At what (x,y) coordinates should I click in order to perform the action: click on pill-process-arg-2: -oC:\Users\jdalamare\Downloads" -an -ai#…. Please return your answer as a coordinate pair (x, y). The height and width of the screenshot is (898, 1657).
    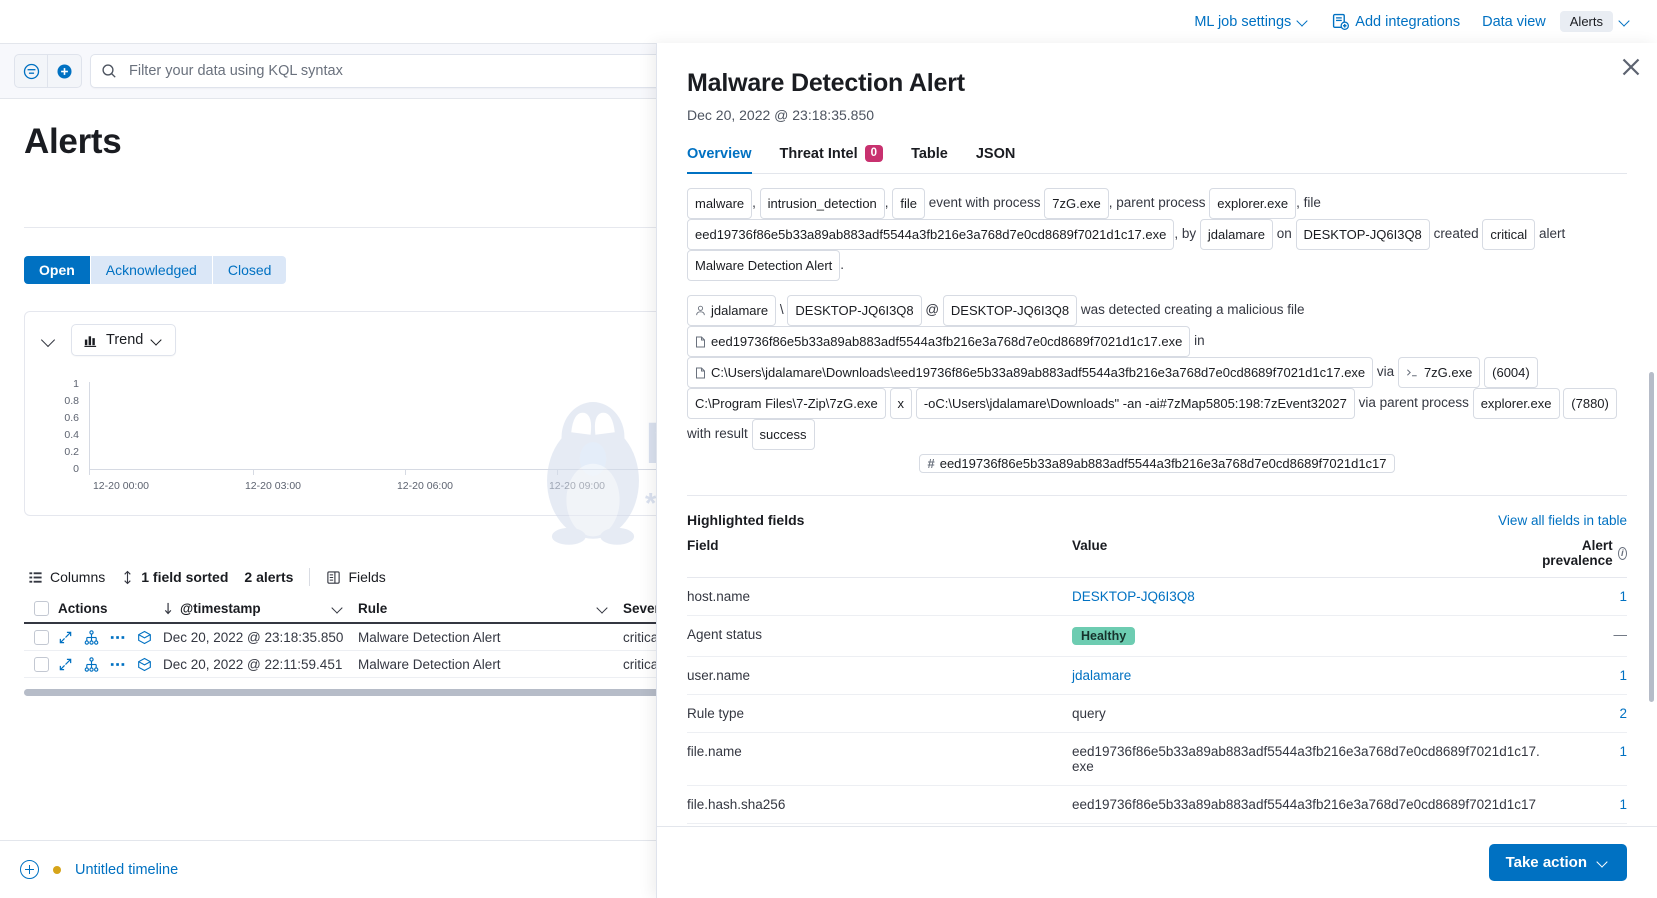
    Looking at the image, I should click on (1135, 403).